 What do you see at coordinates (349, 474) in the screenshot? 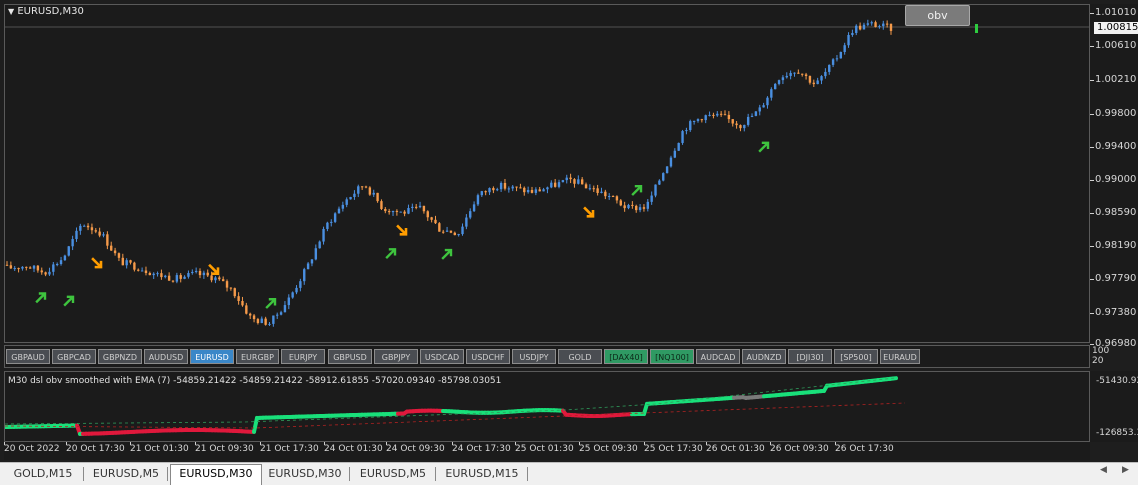
I see `tab-separator` at bounding box center [349, 474].